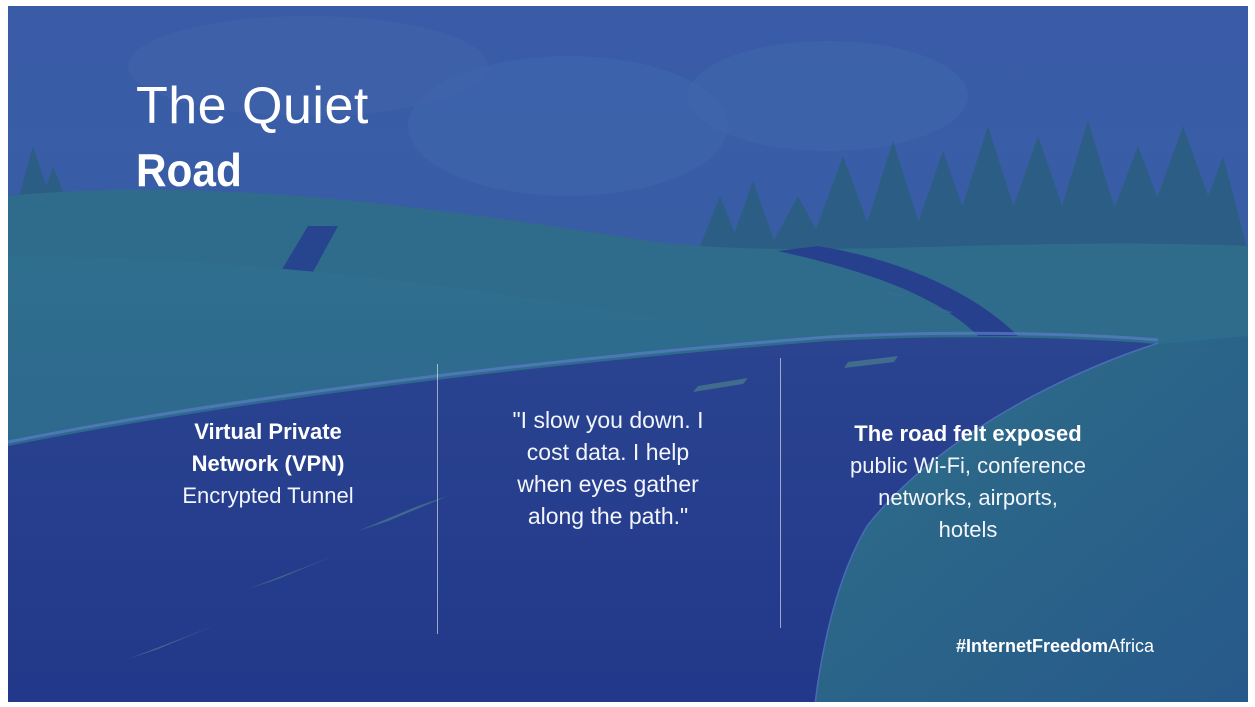 This screenshot has height=707, width=1255. What do you see at coordinates (437, 499) in the screenshot?
I see `column-divider-left` at bounding box center [437, 499].